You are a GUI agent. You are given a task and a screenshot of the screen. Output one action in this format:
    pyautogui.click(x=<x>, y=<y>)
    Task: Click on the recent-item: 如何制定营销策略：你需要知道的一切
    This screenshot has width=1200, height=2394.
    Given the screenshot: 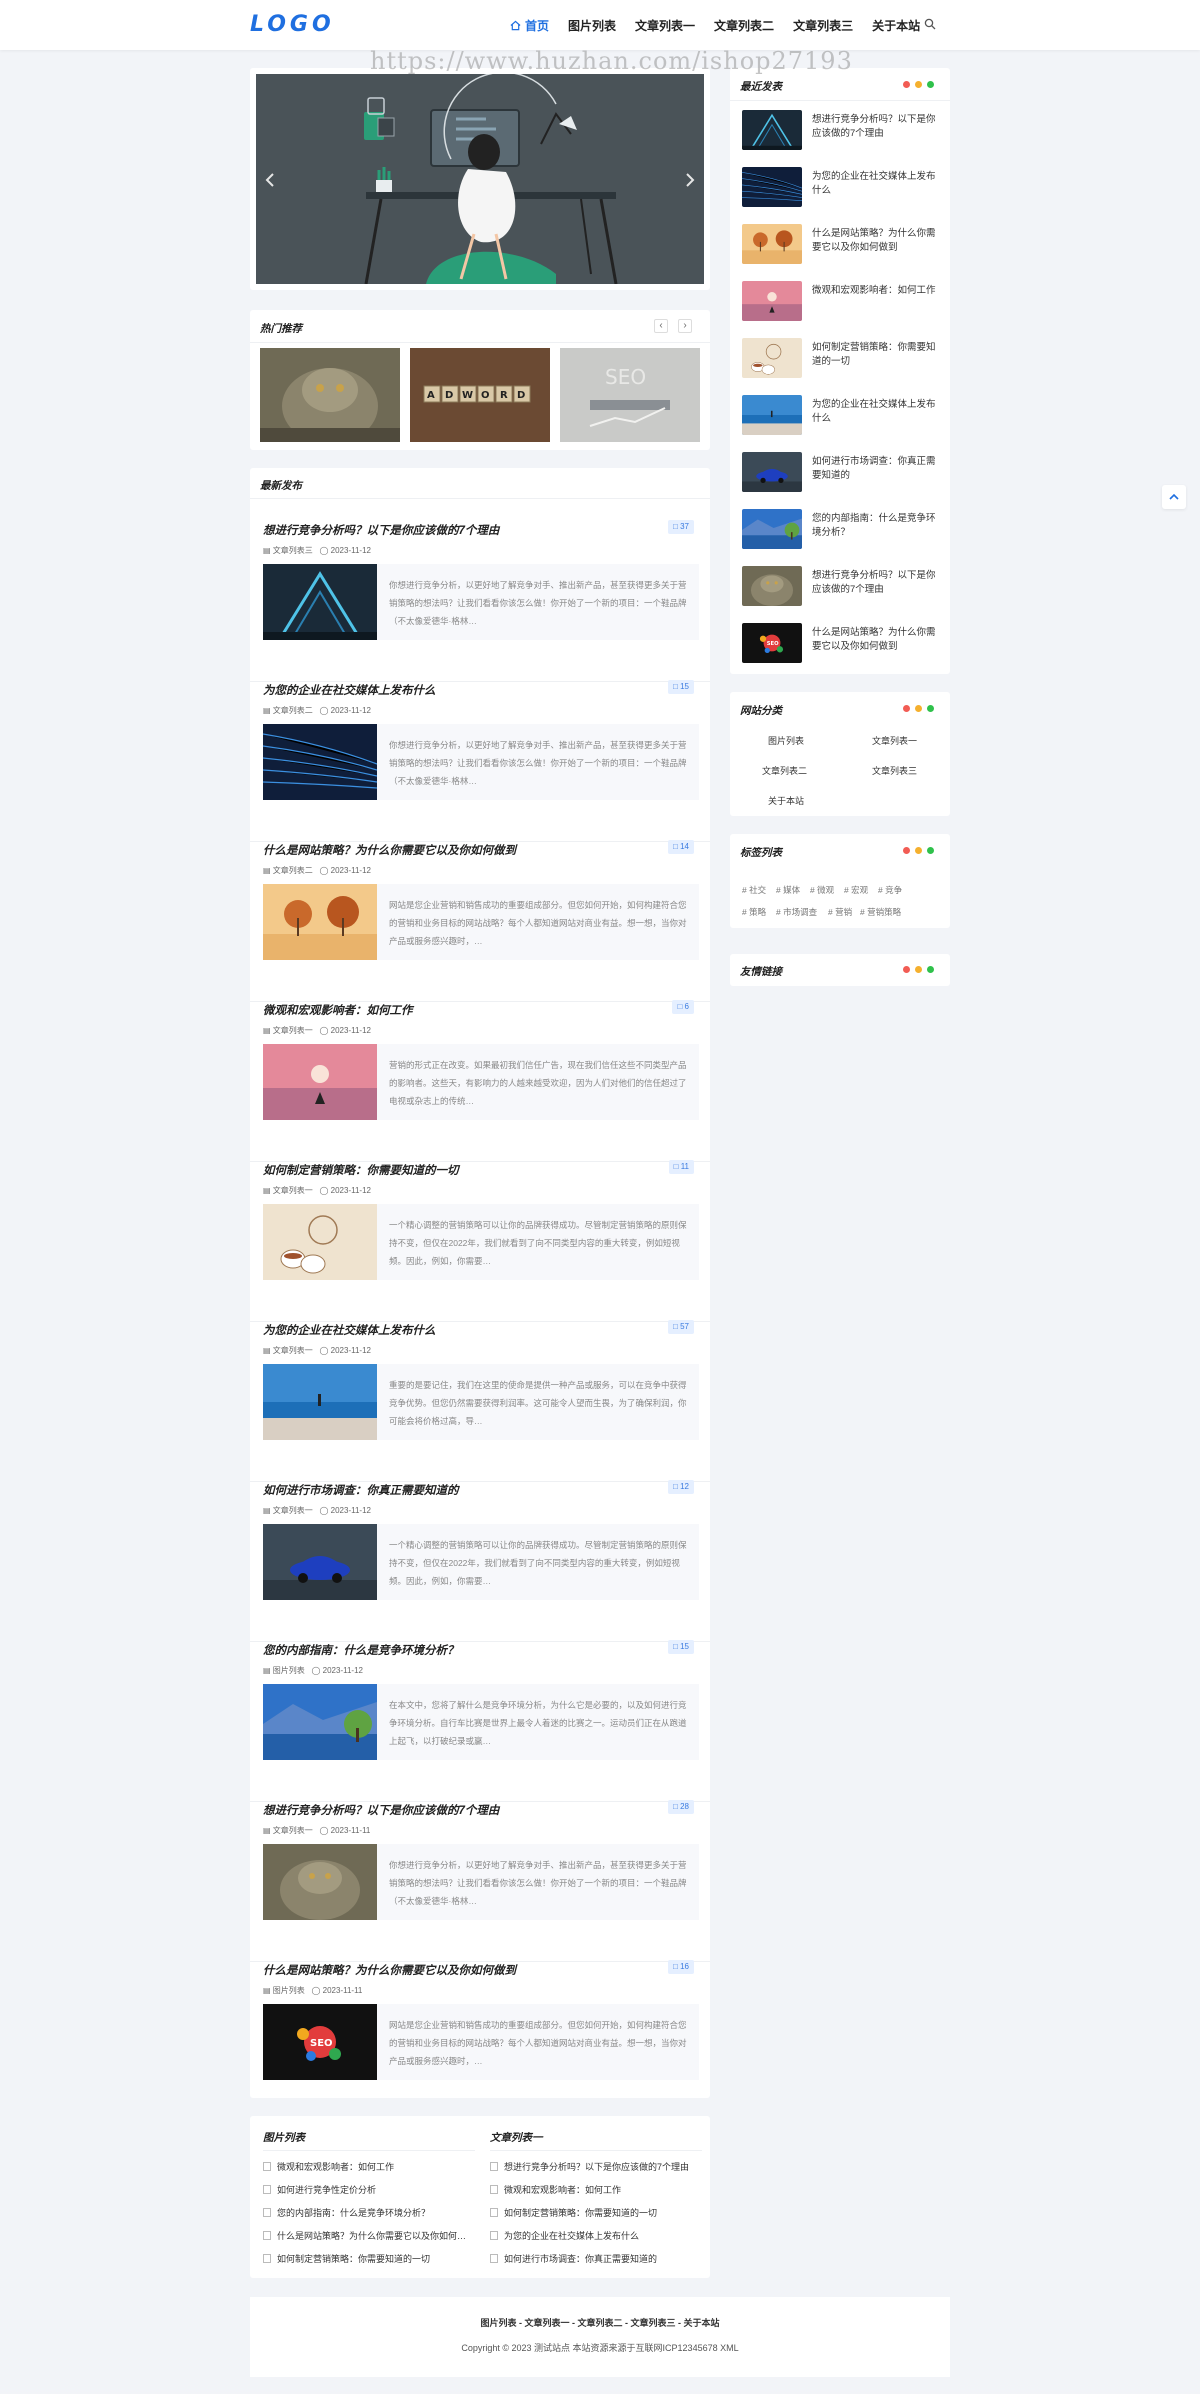 What is the action you would take?
    pyautogui.click(x=847, y=358)
    